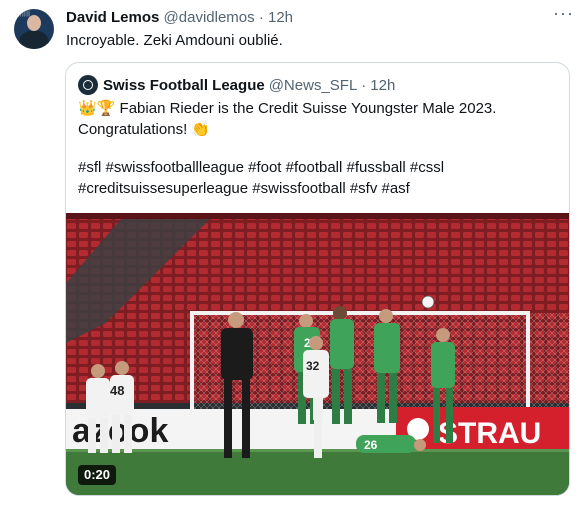  Describe the element at coordinates (117, 390) in the screenshot. I see `player-number-48: 48` at that location.